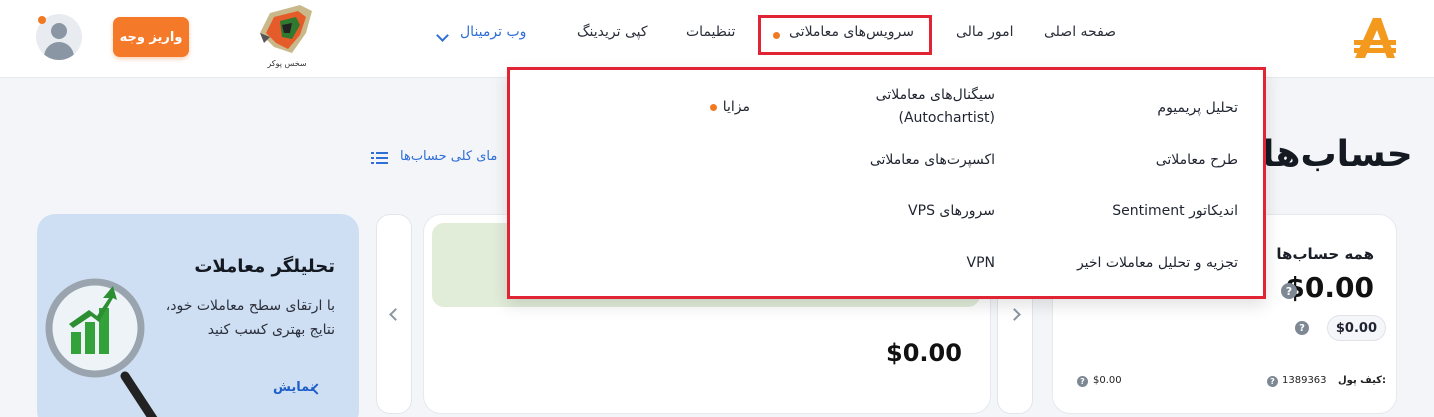  I want to click on avatar-body-shape, so click(59, 51).